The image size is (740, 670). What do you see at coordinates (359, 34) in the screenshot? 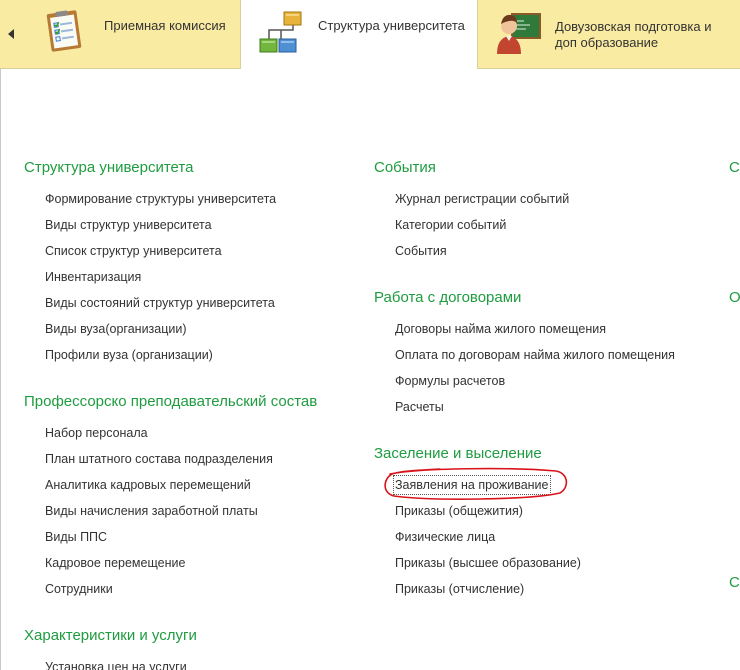
I see `tab-university-structure: Структура университета` at bounding box center [359, 34].